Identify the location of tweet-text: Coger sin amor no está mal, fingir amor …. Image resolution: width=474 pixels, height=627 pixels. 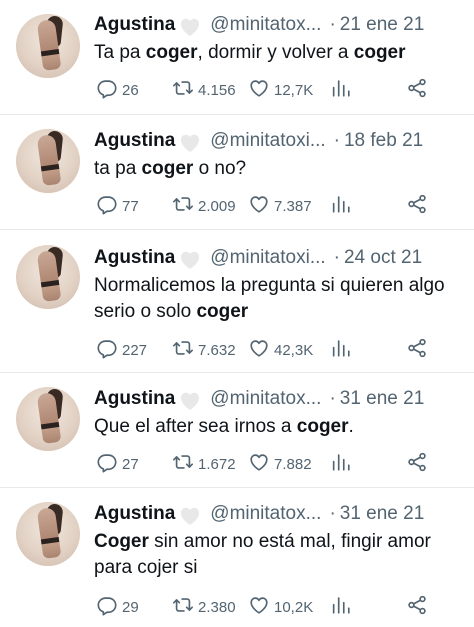
(278, 555).